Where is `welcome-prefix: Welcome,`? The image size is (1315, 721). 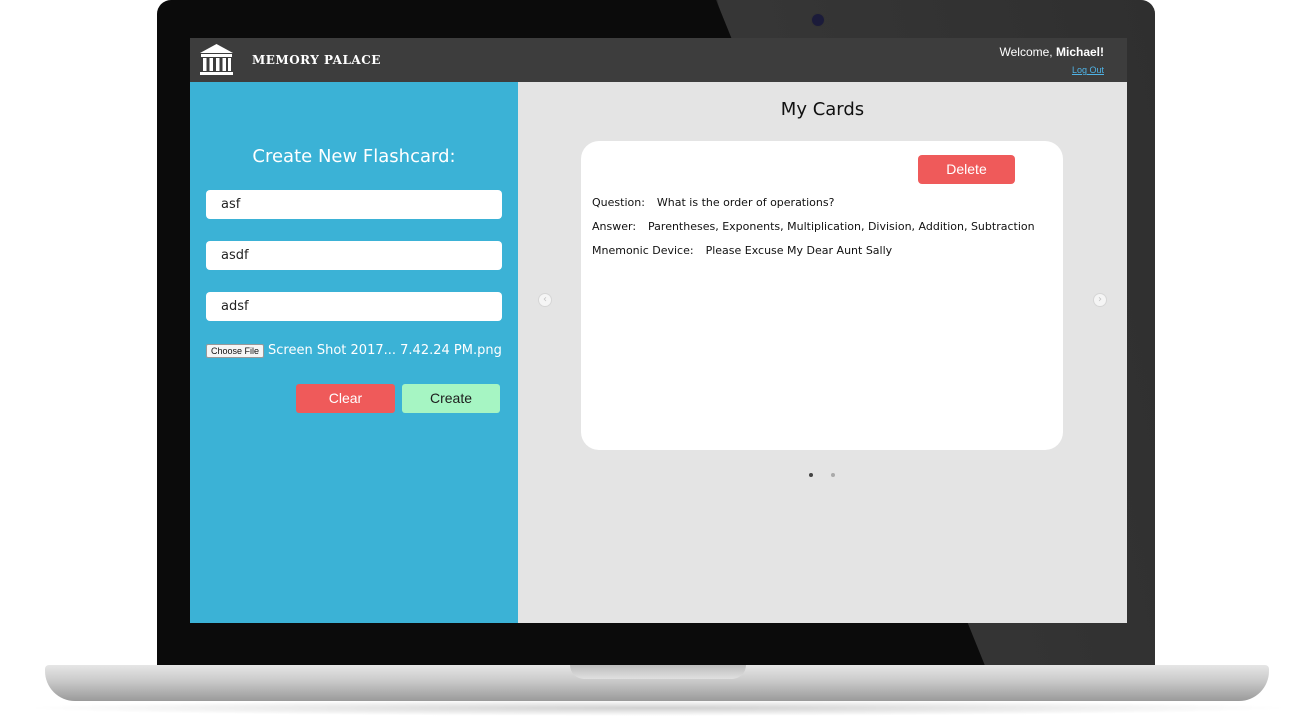 welcome-prefix: Welcome, is located at coordinates (1027, 52).